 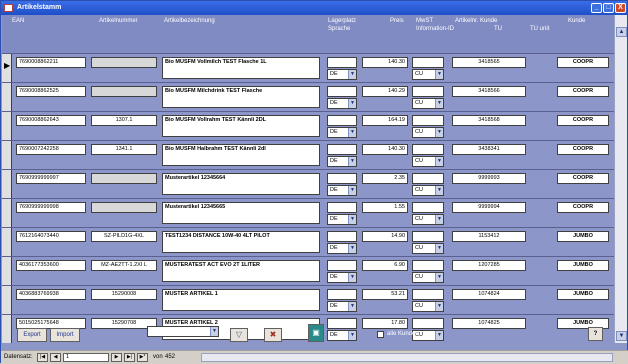 I want to click on alle-kunden-checkbox, so click(x=380, y=334).